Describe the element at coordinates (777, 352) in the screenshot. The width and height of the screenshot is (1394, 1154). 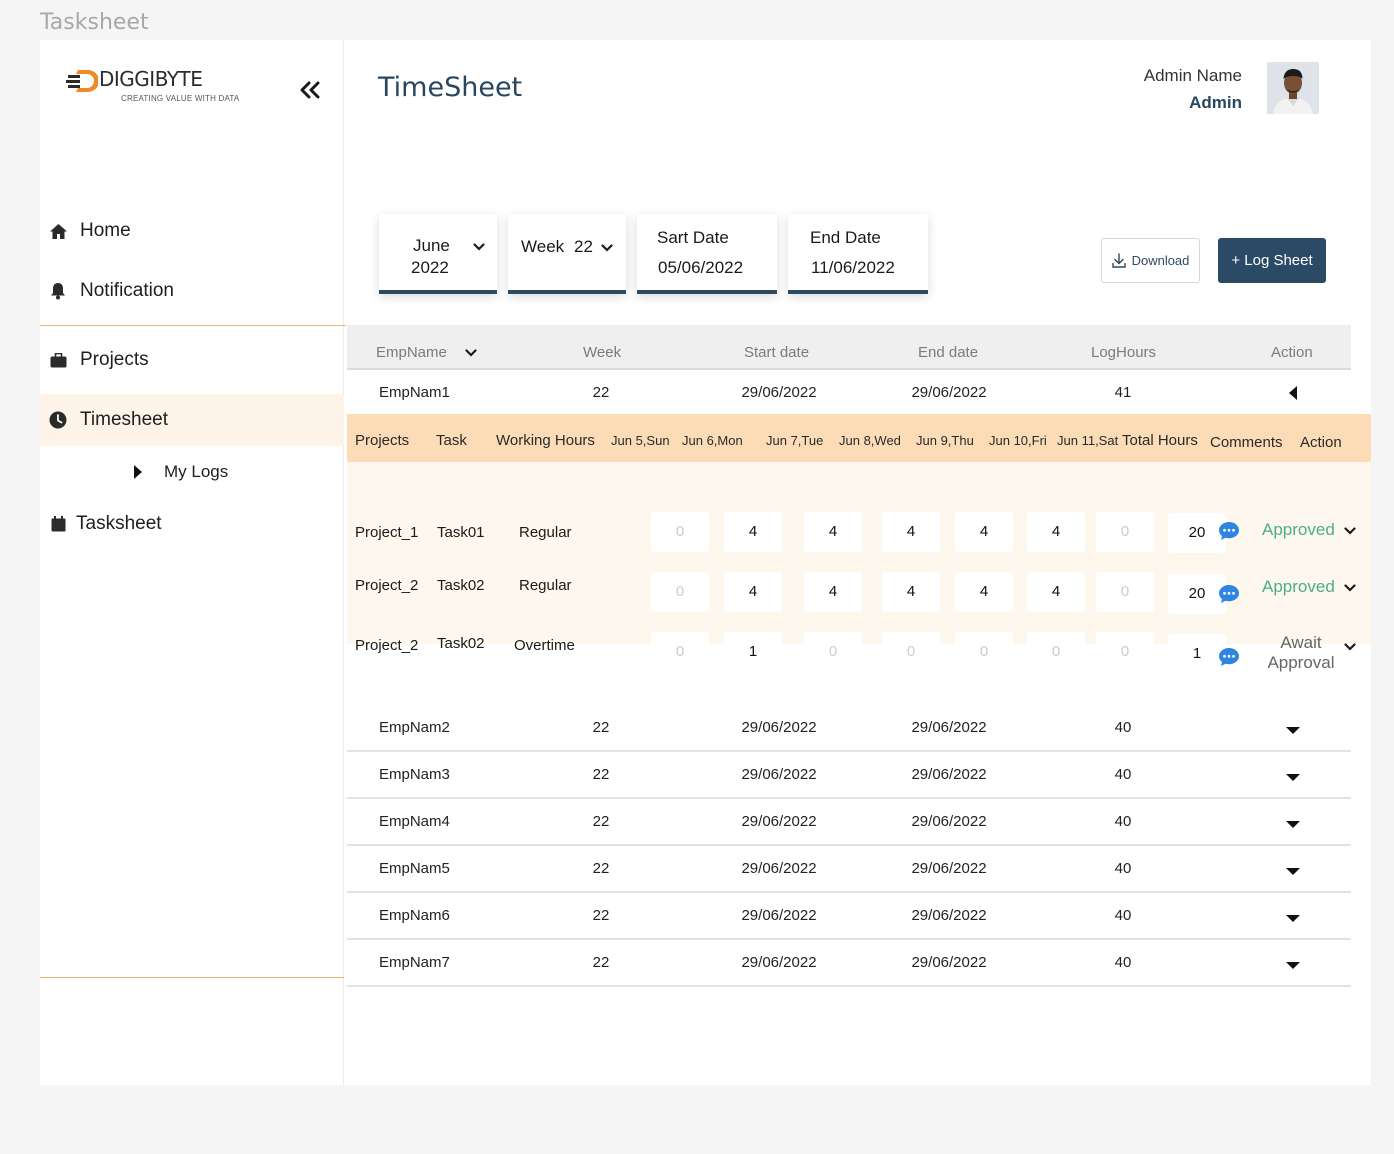
I see `column-header-start-date: Start date` at that location.